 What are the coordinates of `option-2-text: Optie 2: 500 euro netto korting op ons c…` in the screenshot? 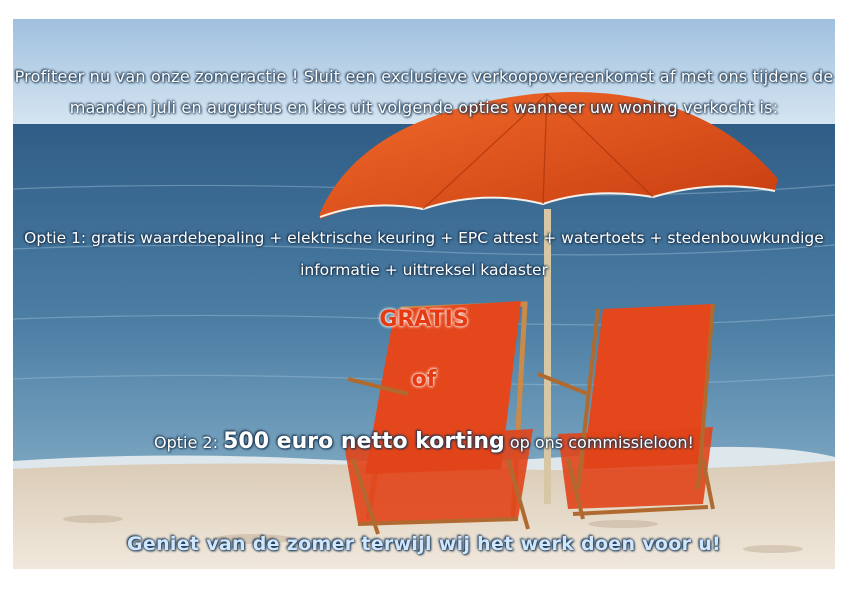 It's located at (424, 442).